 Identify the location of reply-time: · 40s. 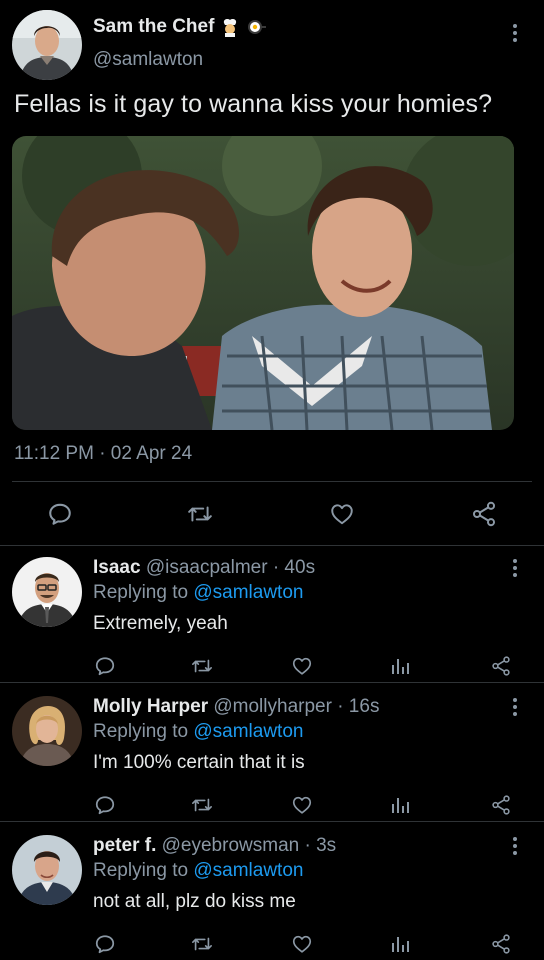
(294, 567).